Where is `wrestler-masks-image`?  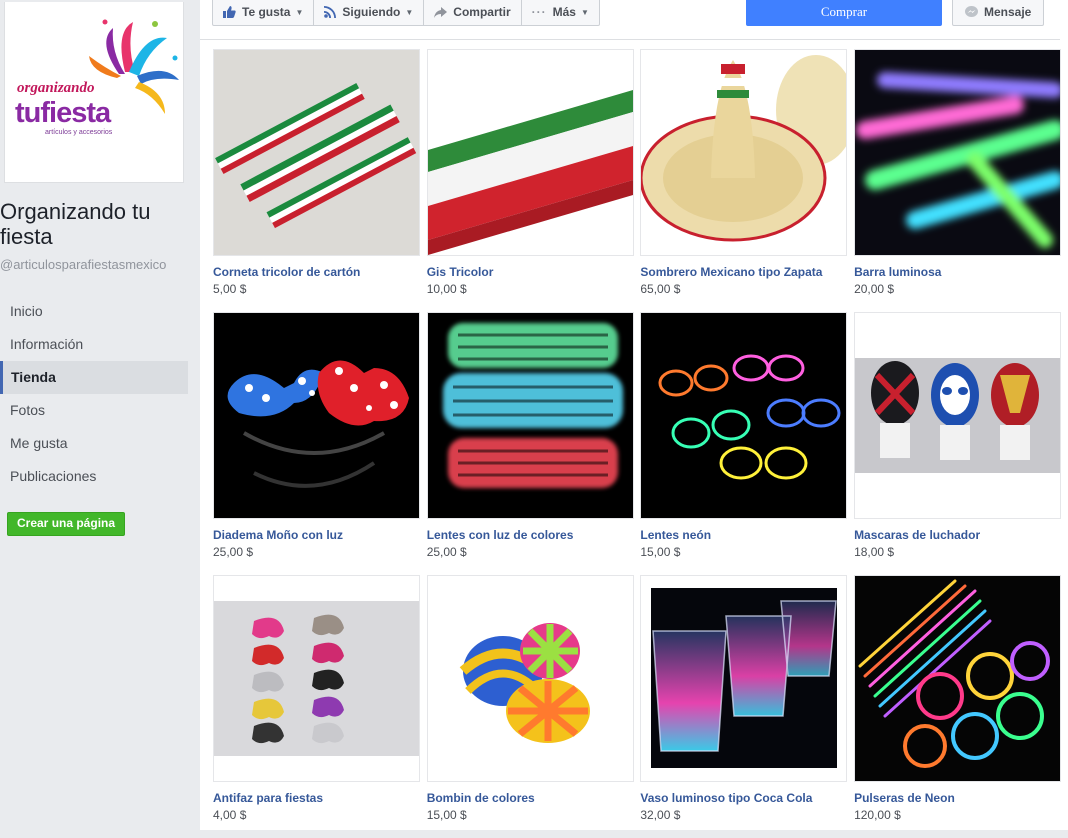
wrestler-masks-image is located at coordinates (958, 415).